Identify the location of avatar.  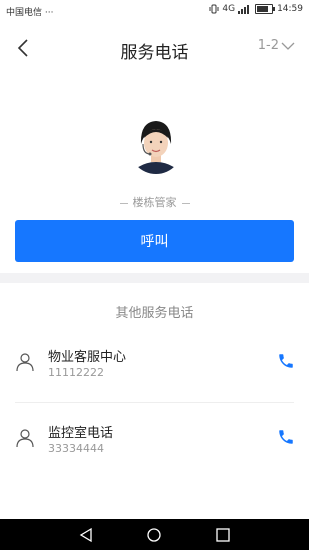
(156, 144).